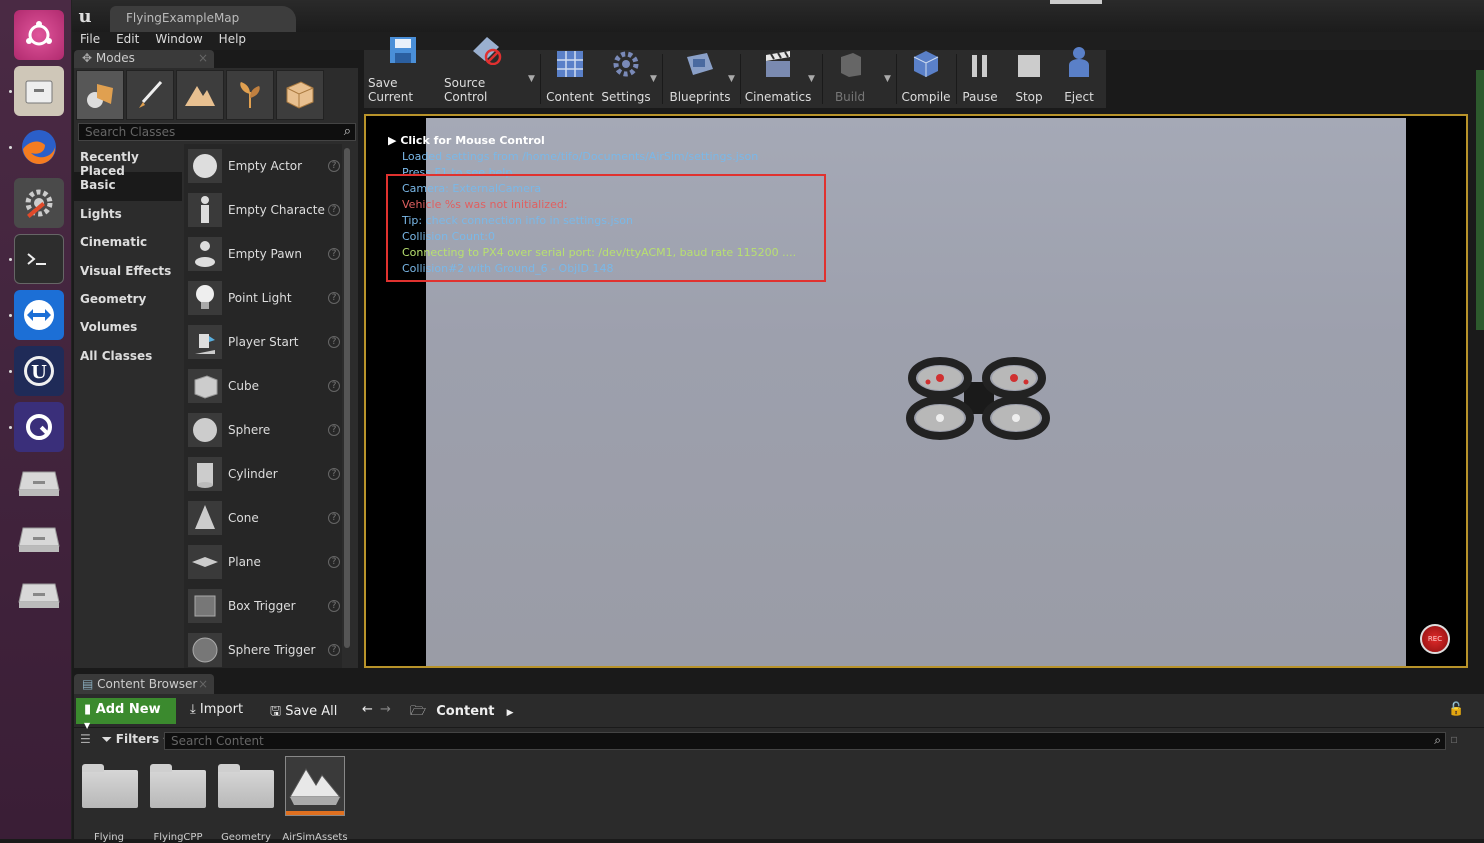  Describe the element at coordinates (570, 79) in the screenshot. I see `content-button: Content` at that location.